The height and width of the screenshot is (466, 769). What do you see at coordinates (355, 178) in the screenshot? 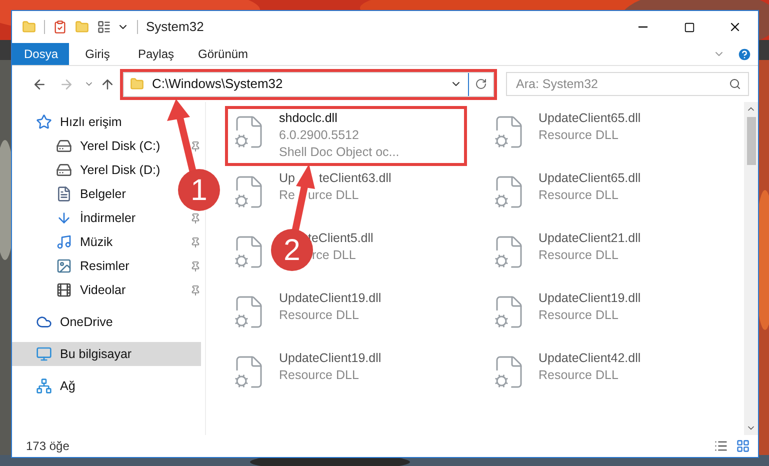
I see `file-name: teClient63.dll` at bounding box center [355, 178].